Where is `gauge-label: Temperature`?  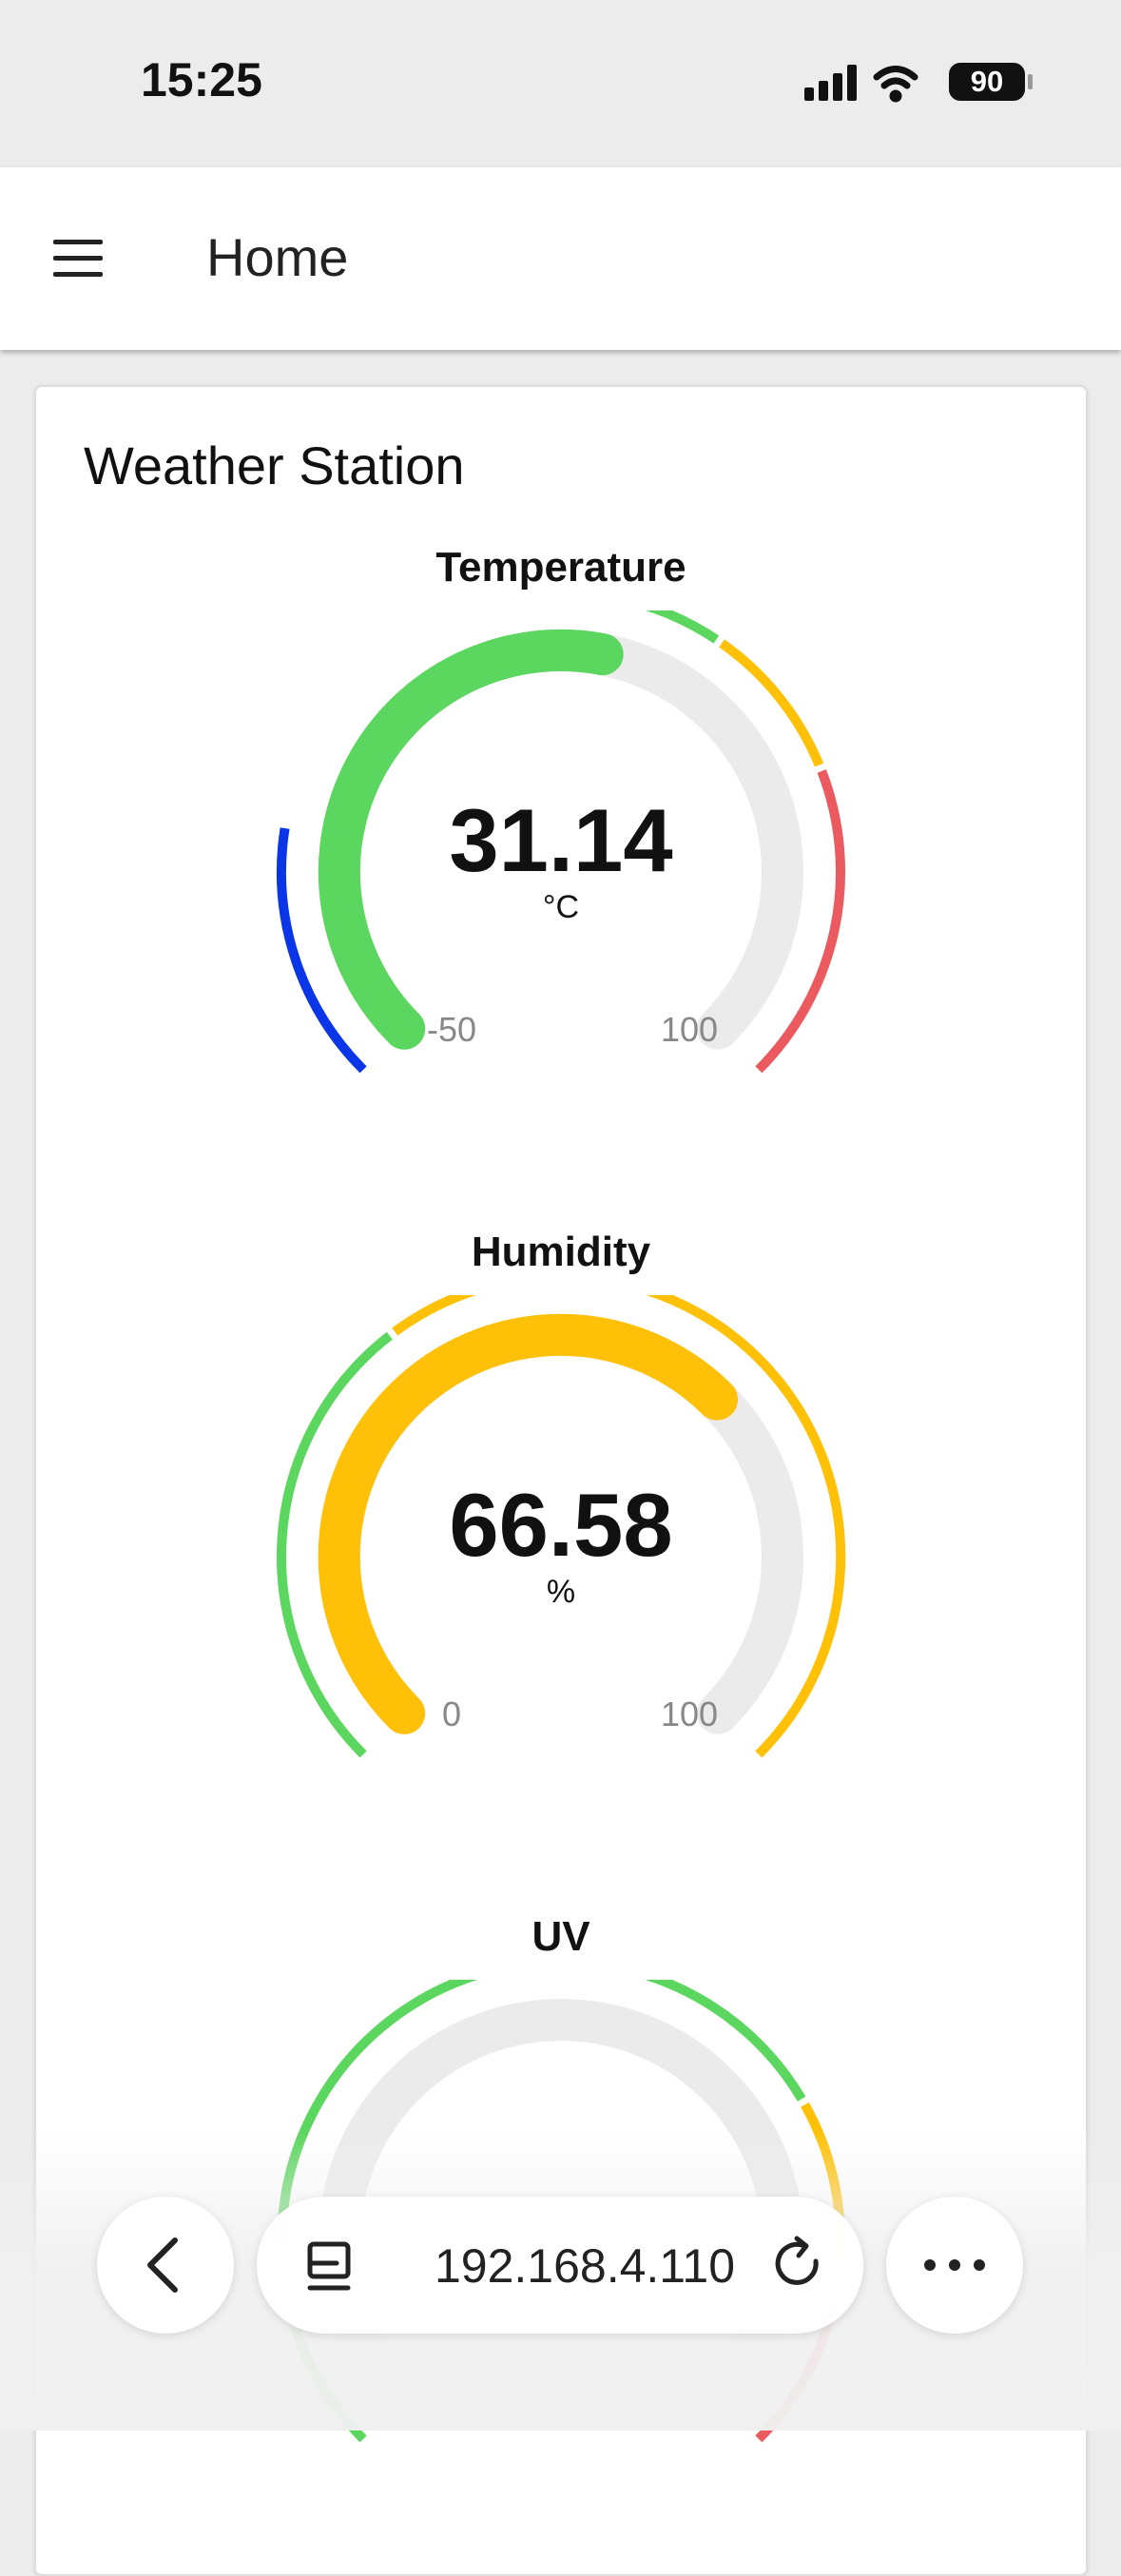
gauge-label: Temperature is located at coordinates (560, 567).